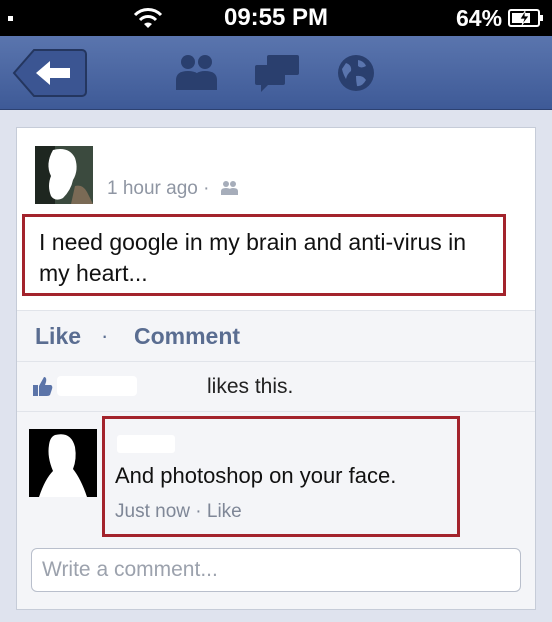  I want to click on comment-like-button: Like, so click(224, 511).